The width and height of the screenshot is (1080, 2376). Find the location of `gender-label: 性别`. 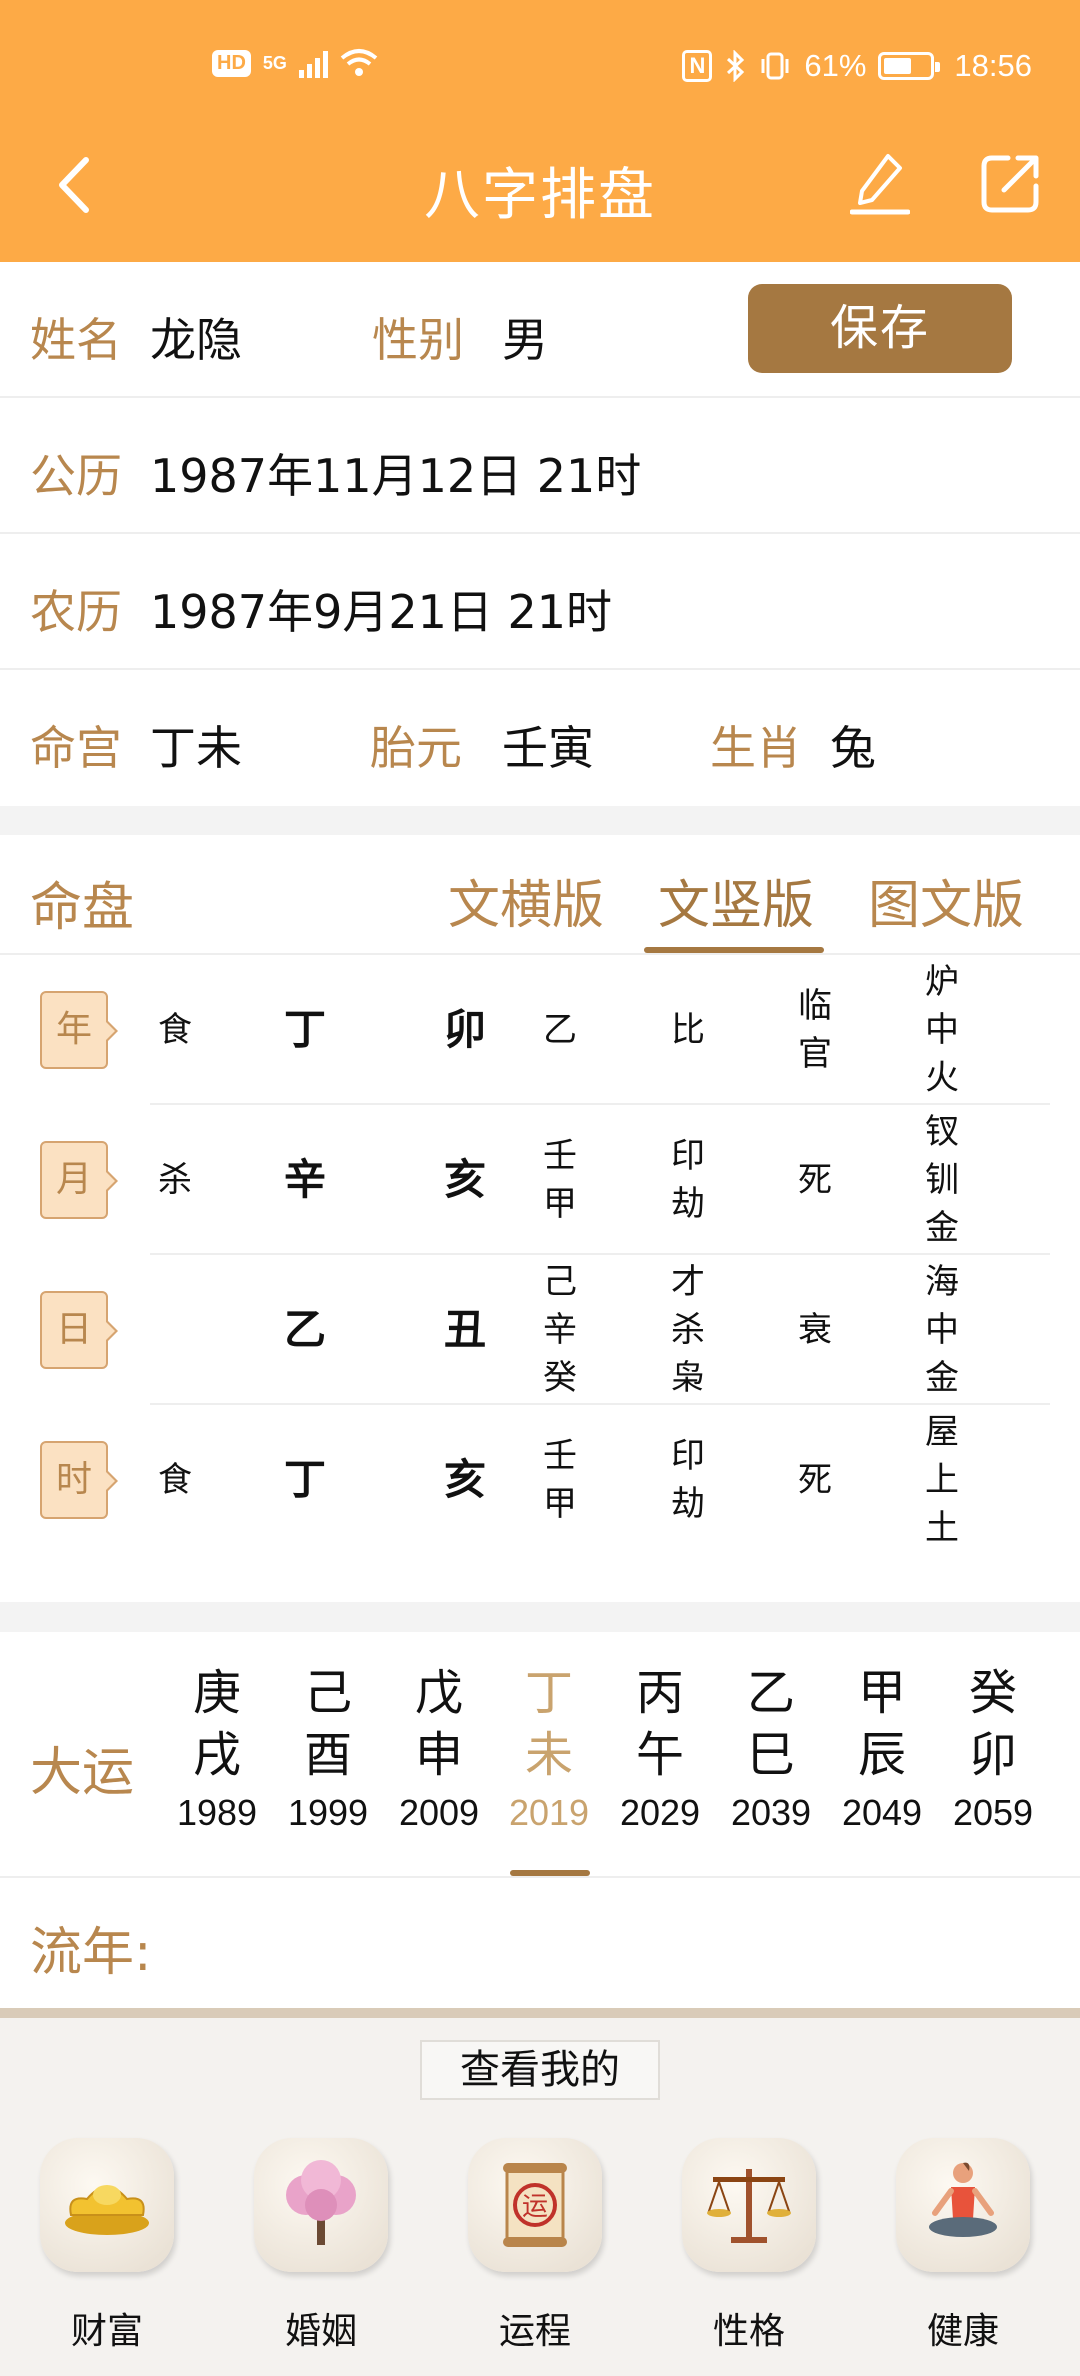

gender-label: 性别 is located at coordinates (418, 340).